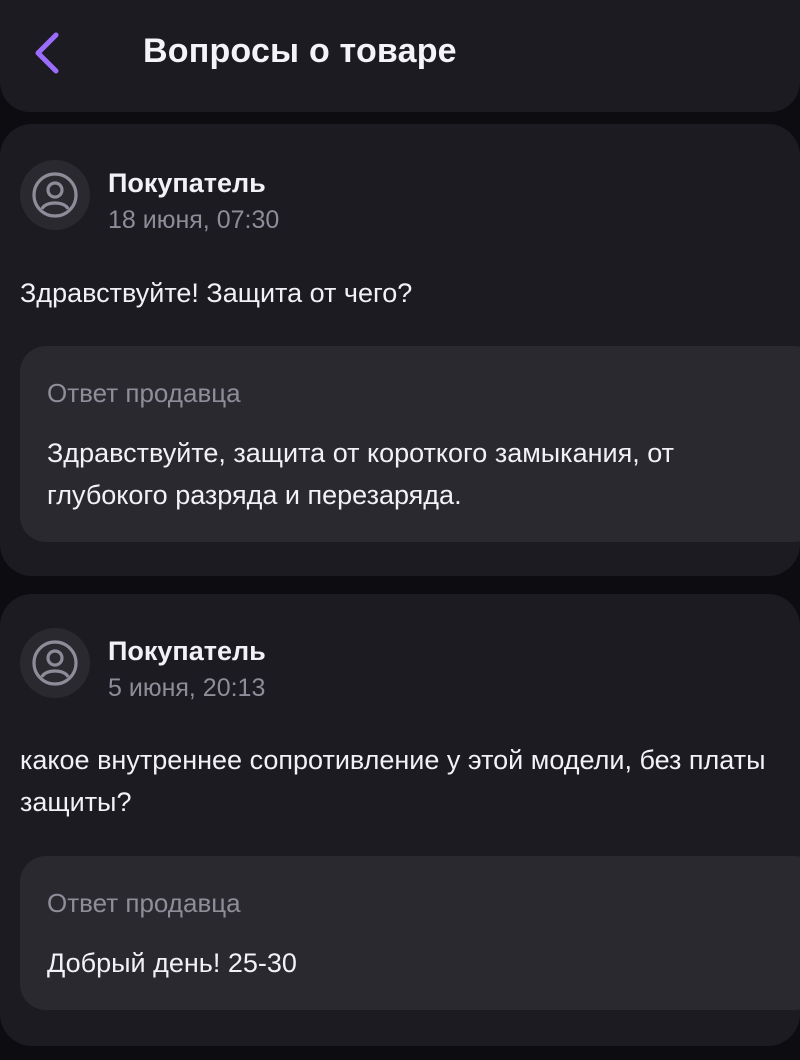  What do you see at coordinates (172, 963) in the screenshot?
I see `answer-text: Добрый день! 25-30` at bounding box center [172, 963].